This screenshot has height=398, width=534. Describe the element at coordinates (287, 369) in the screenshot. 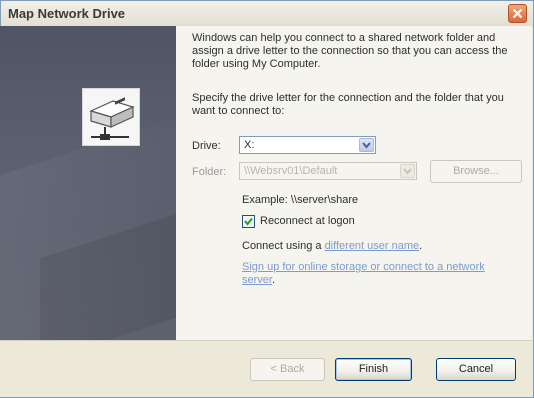

I see `back-button: < Back` at that location.